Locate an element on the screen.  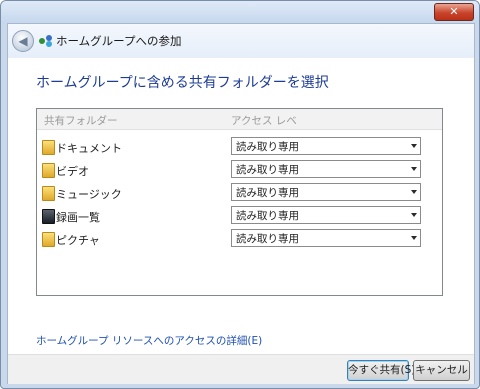
column-header-access: アクセス レベ is located at coordinates (264, 120).